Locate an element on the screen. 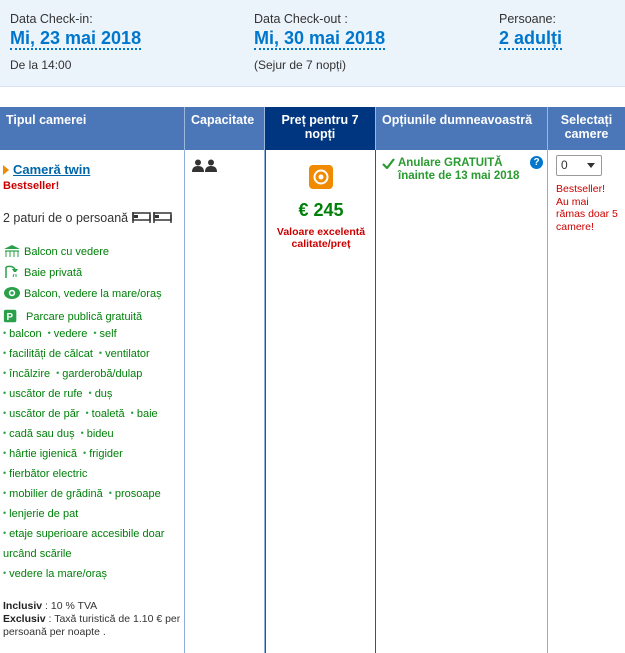  guests-link: 2 adulți is located at coordinates (531, 39).